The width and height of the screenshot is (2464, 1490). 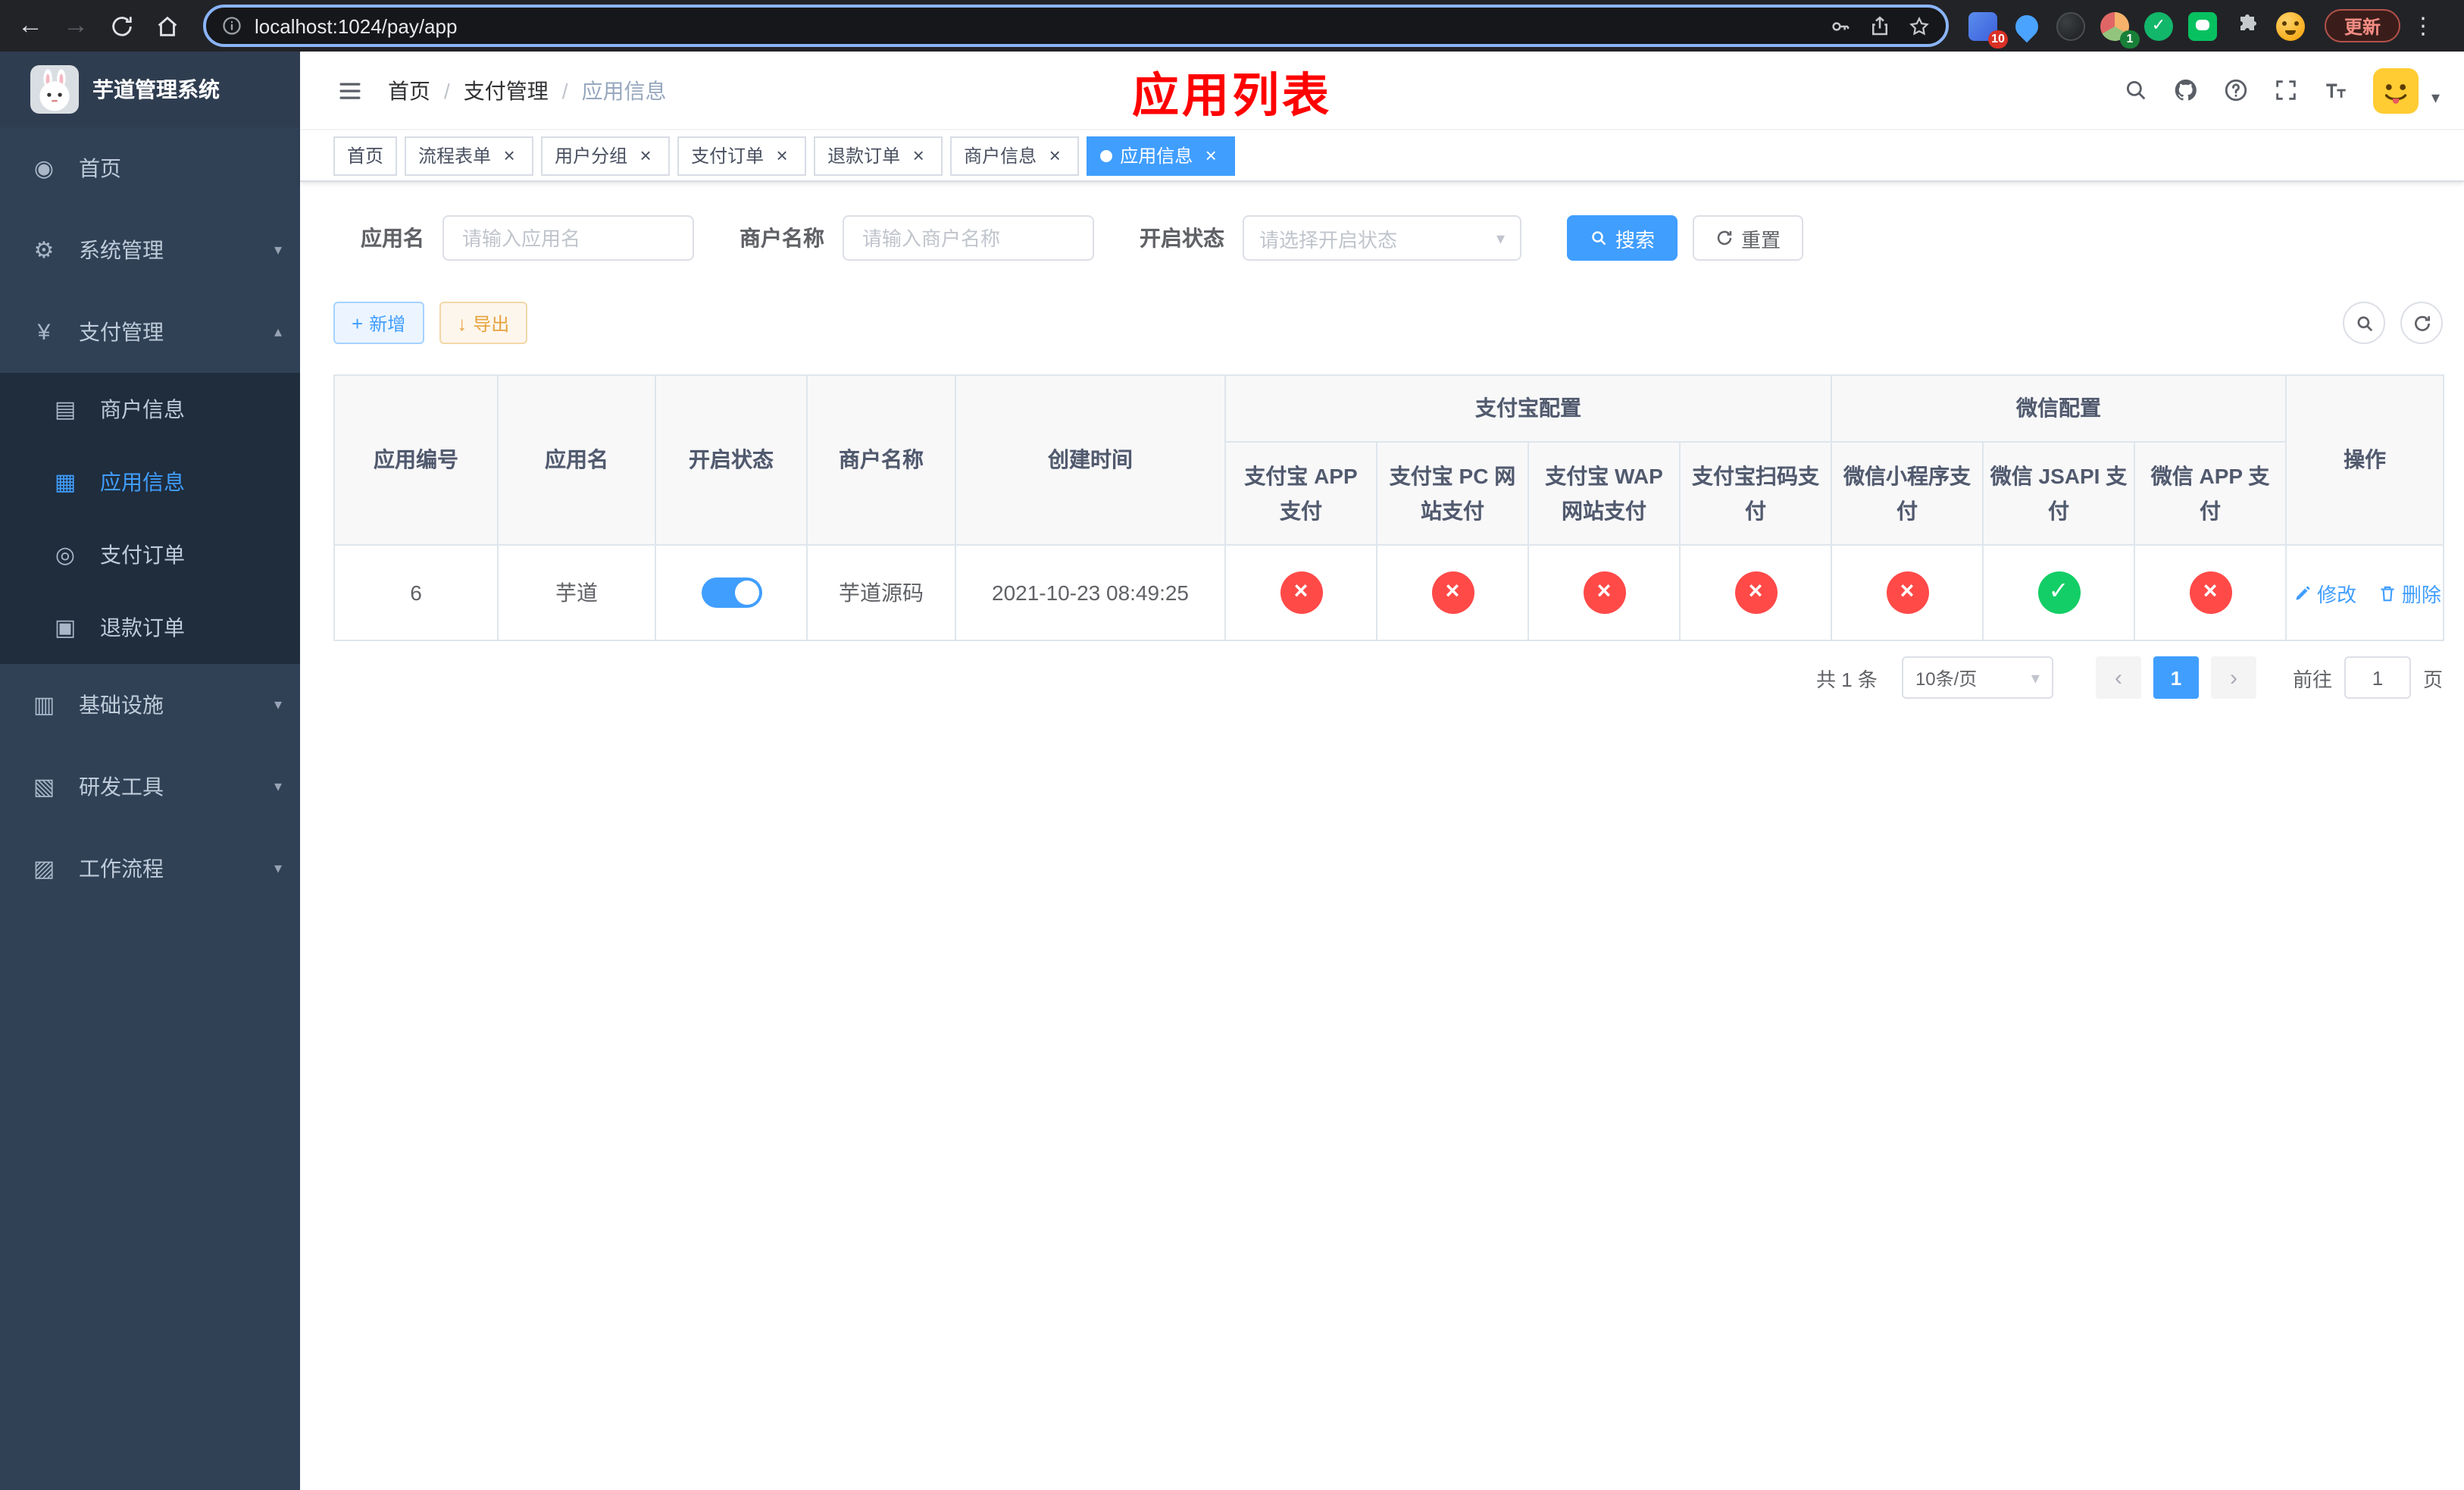 What do you see at coordinates (121, 26) in the screenshot?
I see `browser-reload-button` at bounding box center [121, 26].